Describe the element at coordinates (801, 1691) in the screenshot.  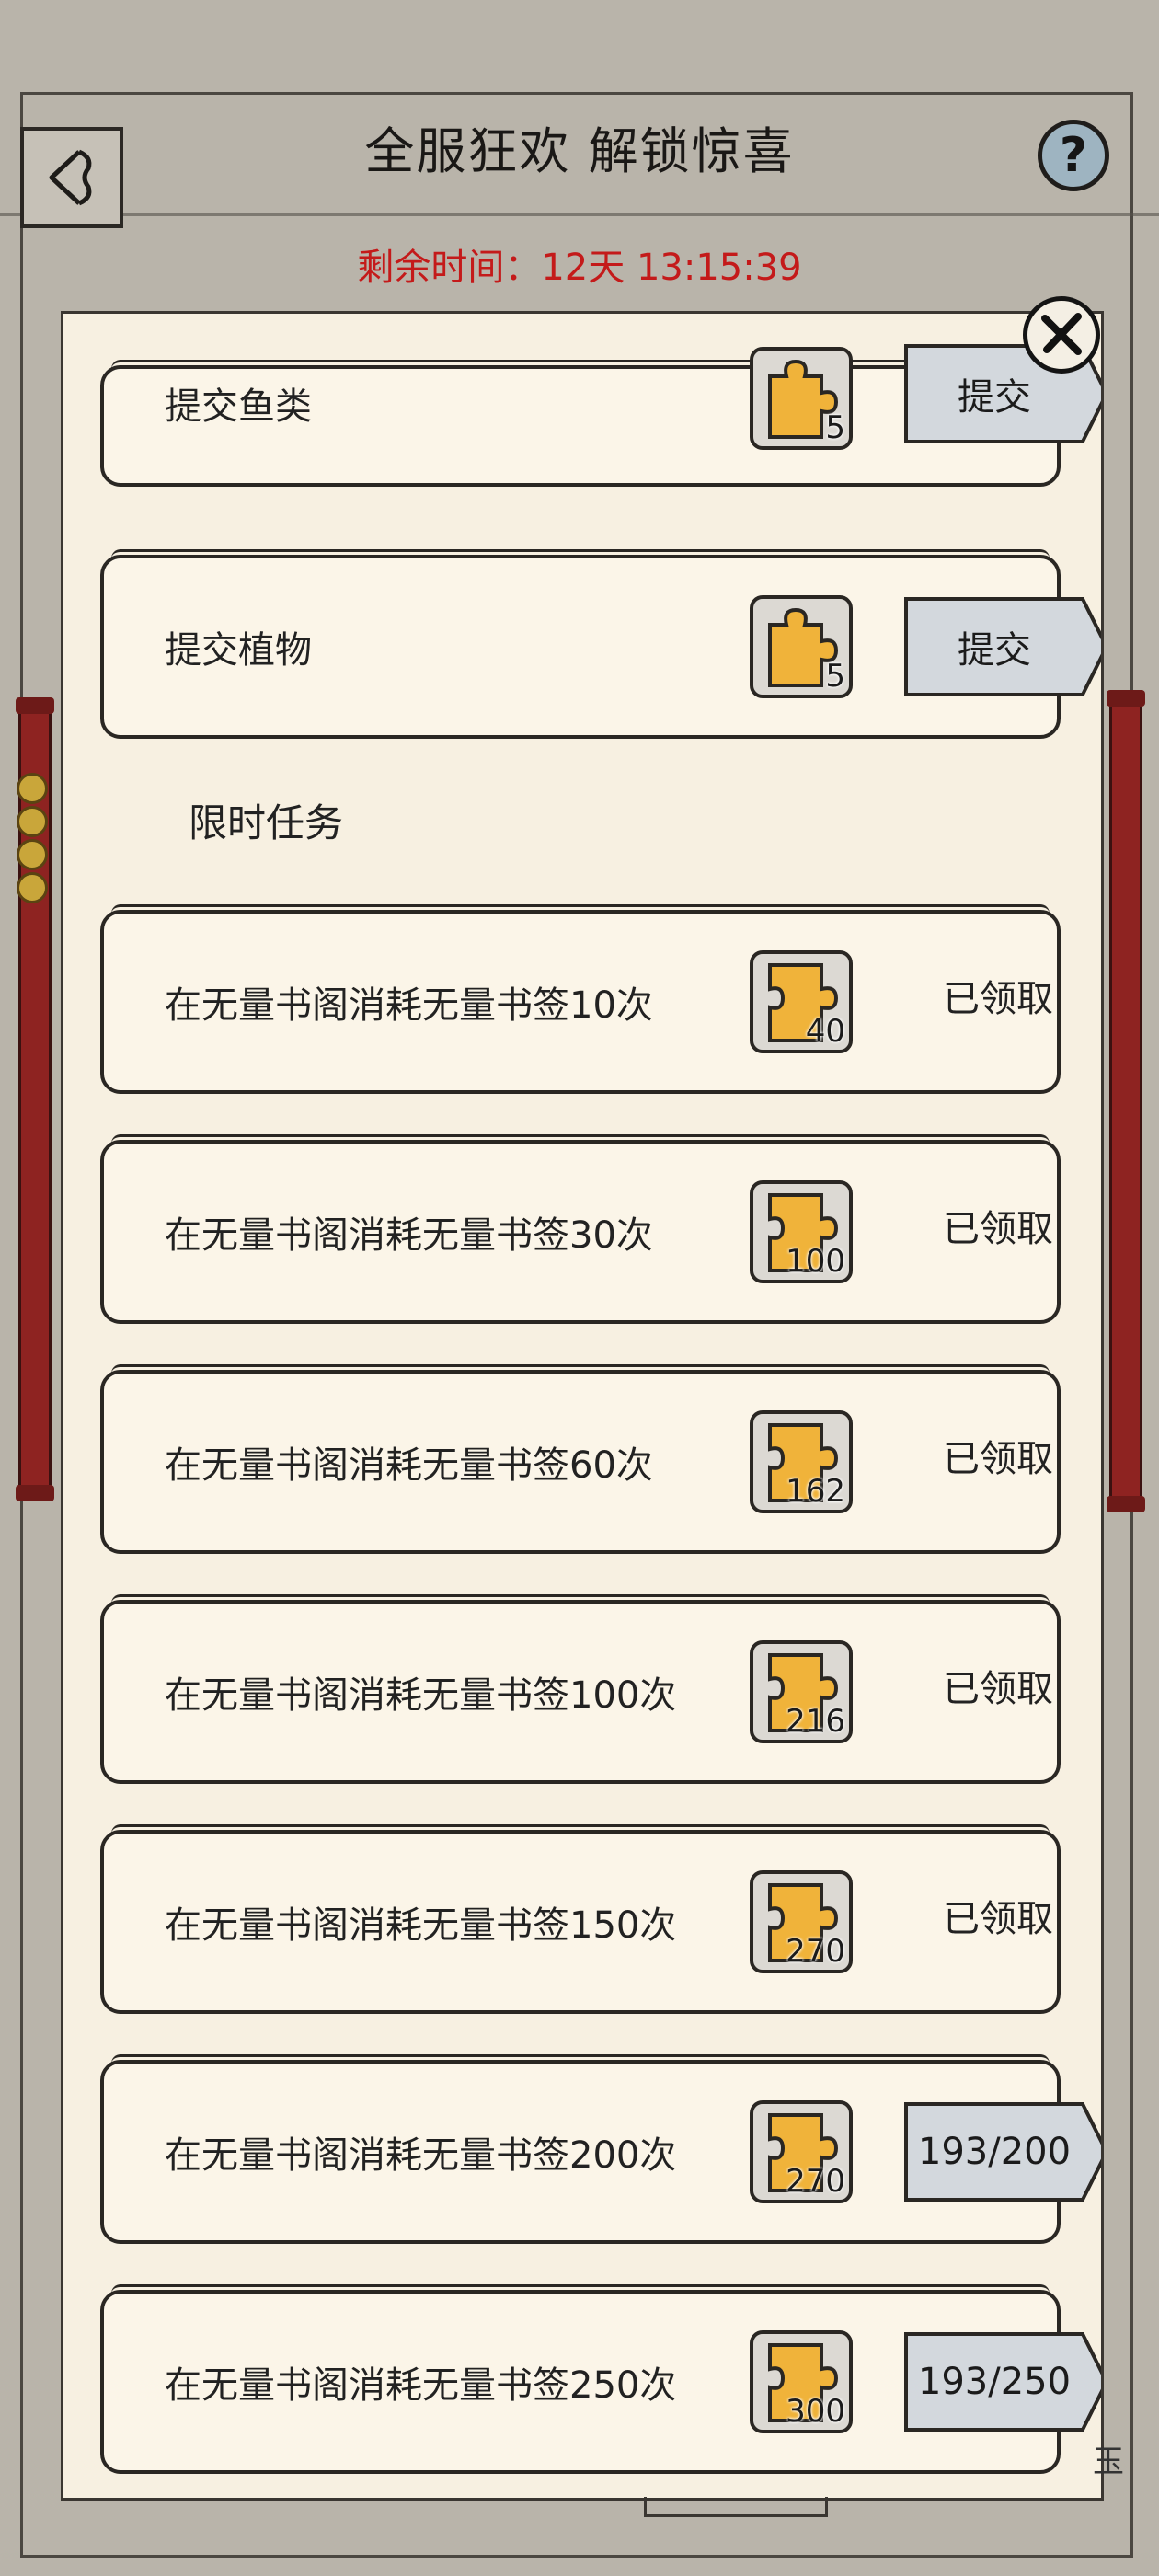
I see `reward-piece: 216` at that location.